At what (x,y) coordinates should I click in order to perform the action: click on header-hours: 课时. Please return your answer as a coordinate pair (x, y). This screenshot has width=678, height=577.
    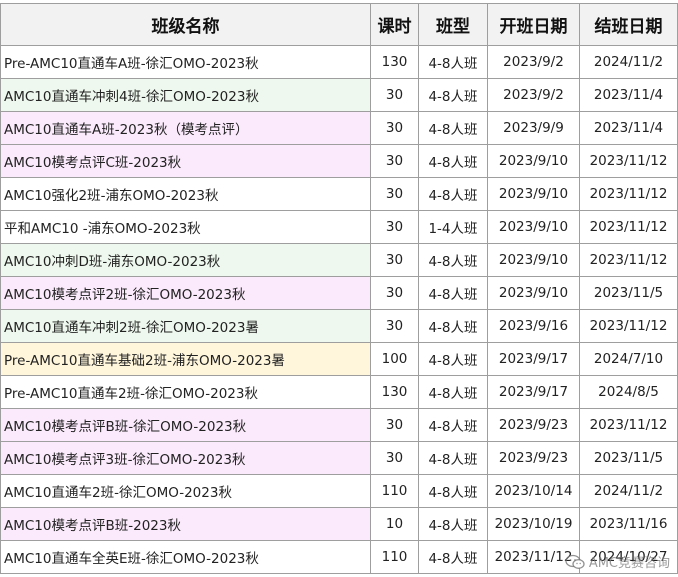
    Looking at the image, I should click on (394, 24).